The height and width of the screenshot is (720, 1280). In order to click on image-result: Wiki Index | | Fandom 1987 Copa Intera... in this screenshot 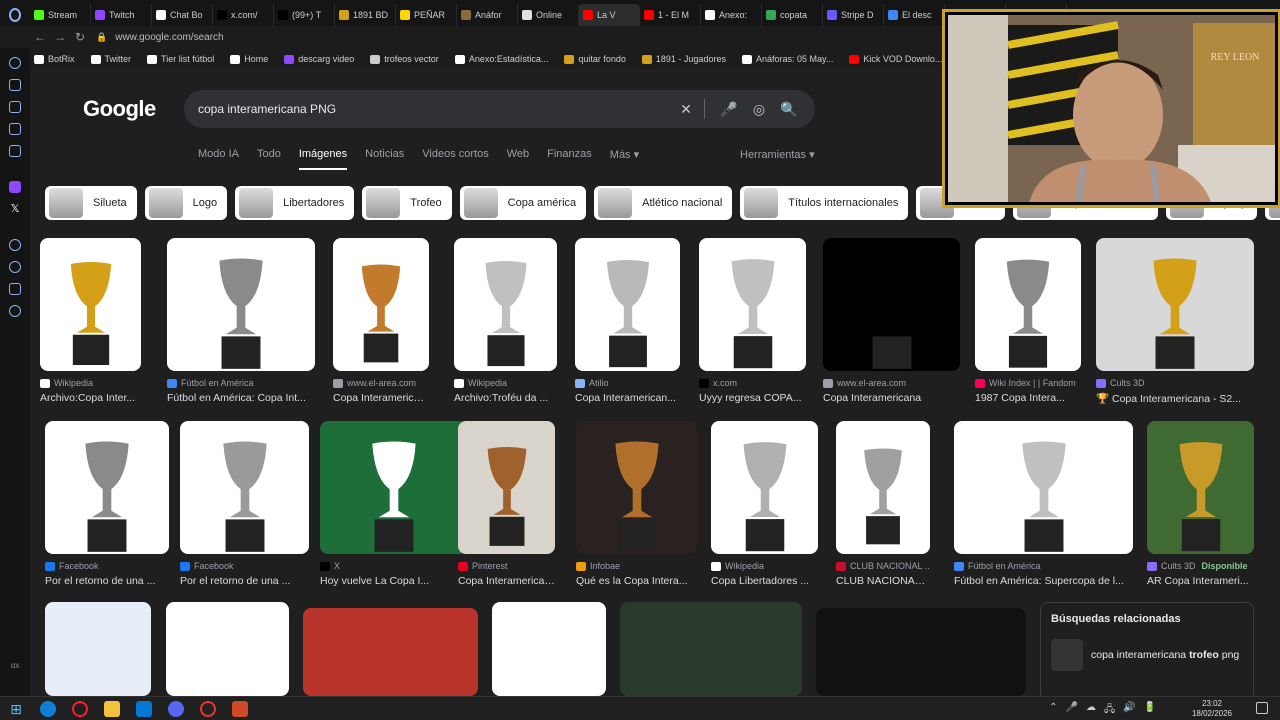, I will do `click(1028, 321)`.